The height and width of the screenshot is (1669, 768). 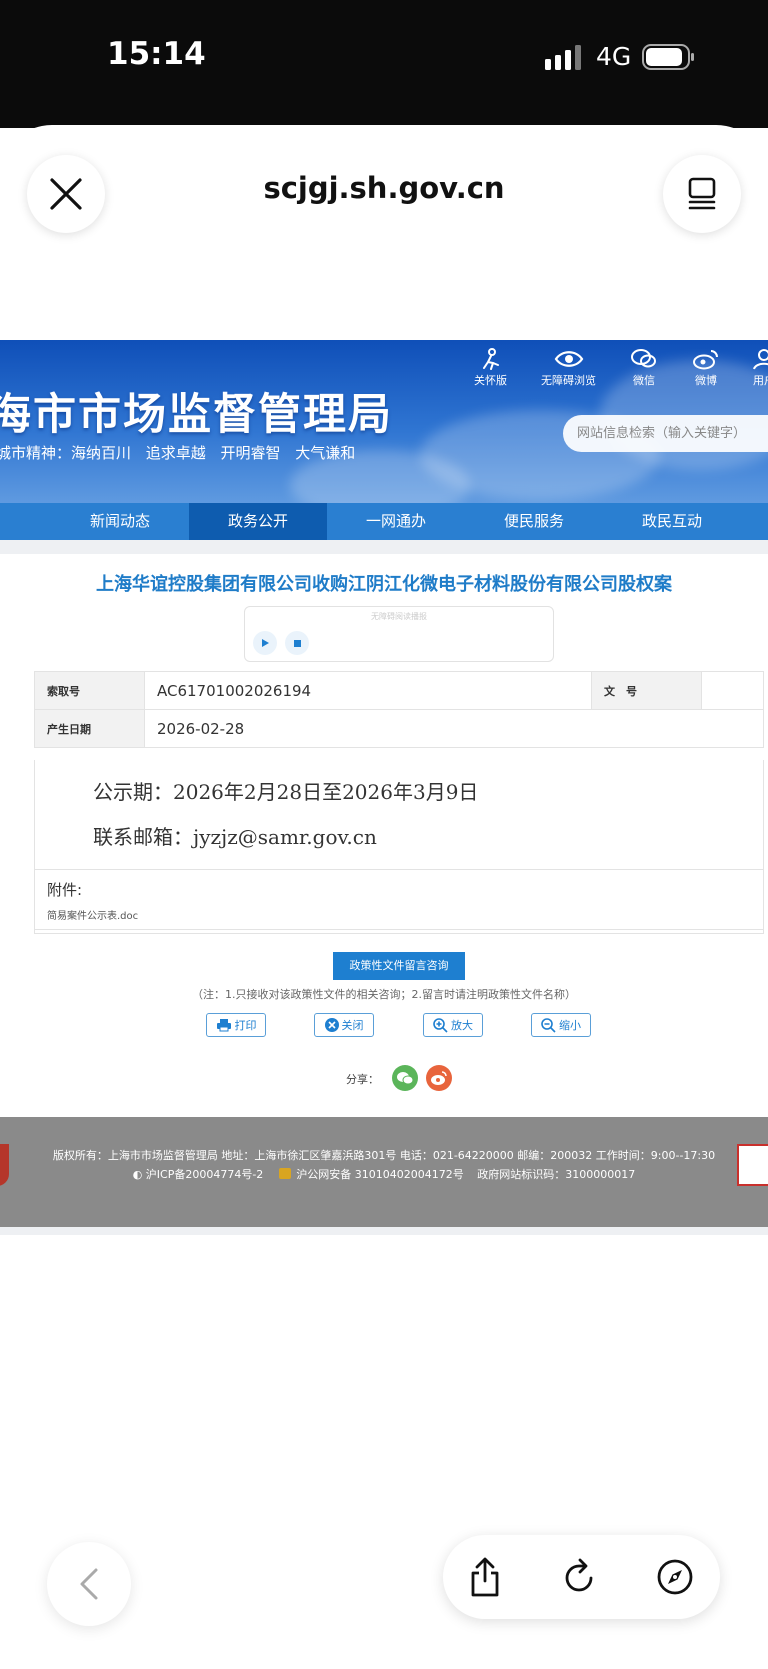 I want to click on attachment-box: 附件: 简易案件公示表.doc, so click(x=399, y=899).